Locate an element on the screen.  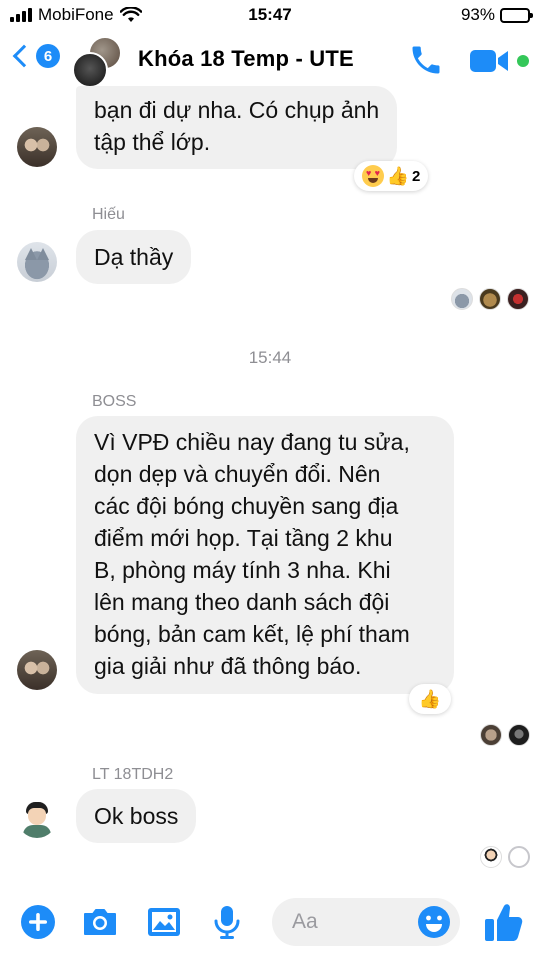
emoji-icon is located at coordinates (434, 922).